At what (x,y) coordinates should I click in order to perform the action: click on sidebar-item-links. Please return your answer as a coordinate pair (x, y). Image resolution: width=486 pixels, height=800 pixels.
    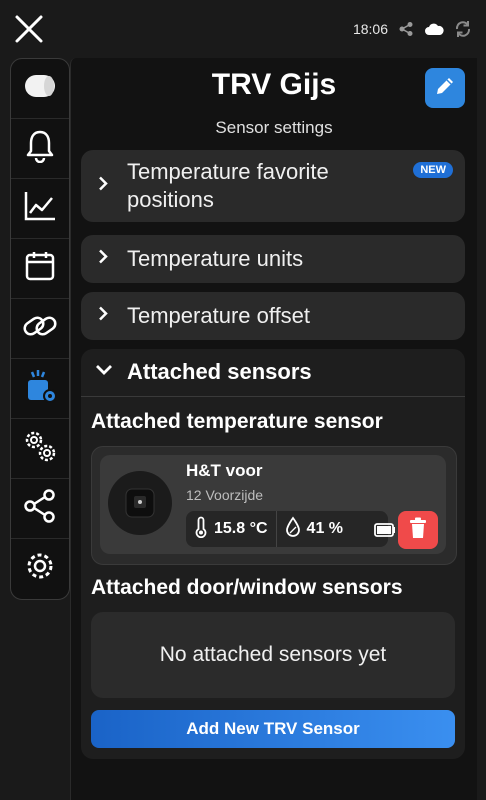
    Looking at the image, I should click on (40, 329).